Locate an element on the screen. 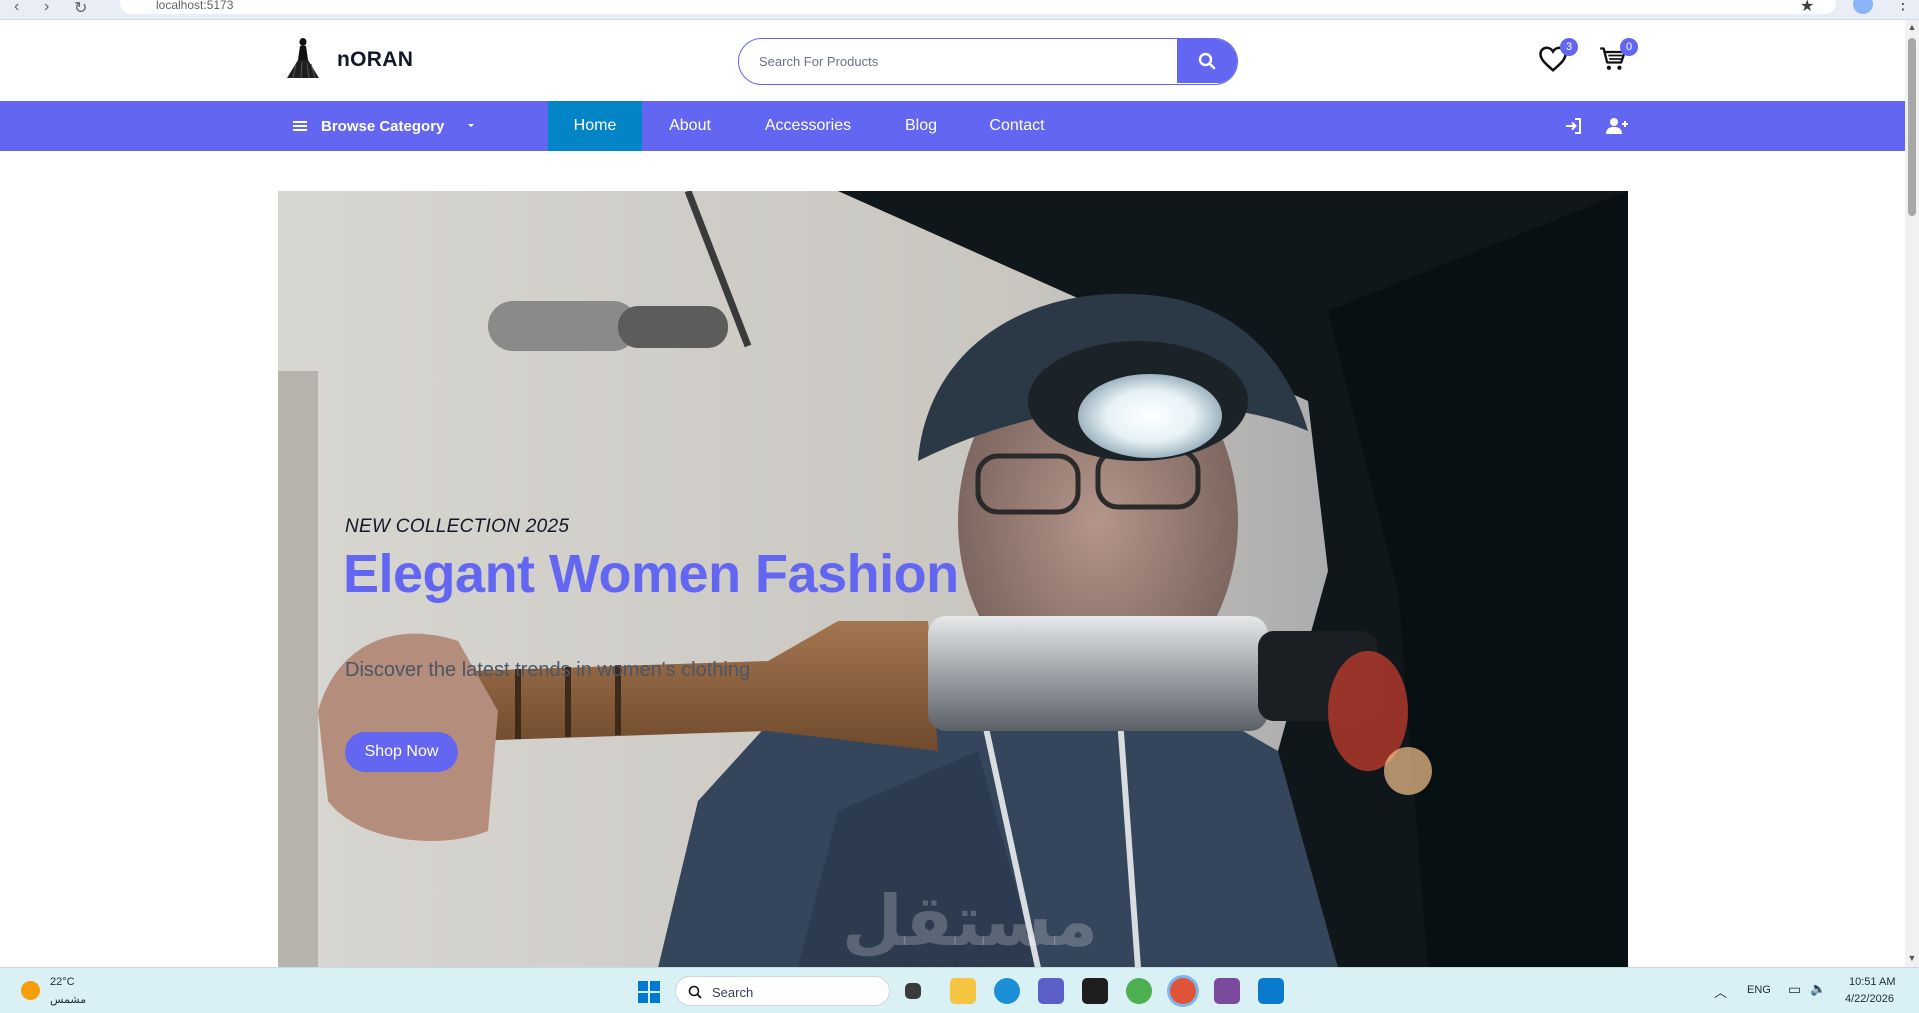 This screenshot has height=1013, width=1919. wishlist-button: 3 is located at coordinates (1557, 57).